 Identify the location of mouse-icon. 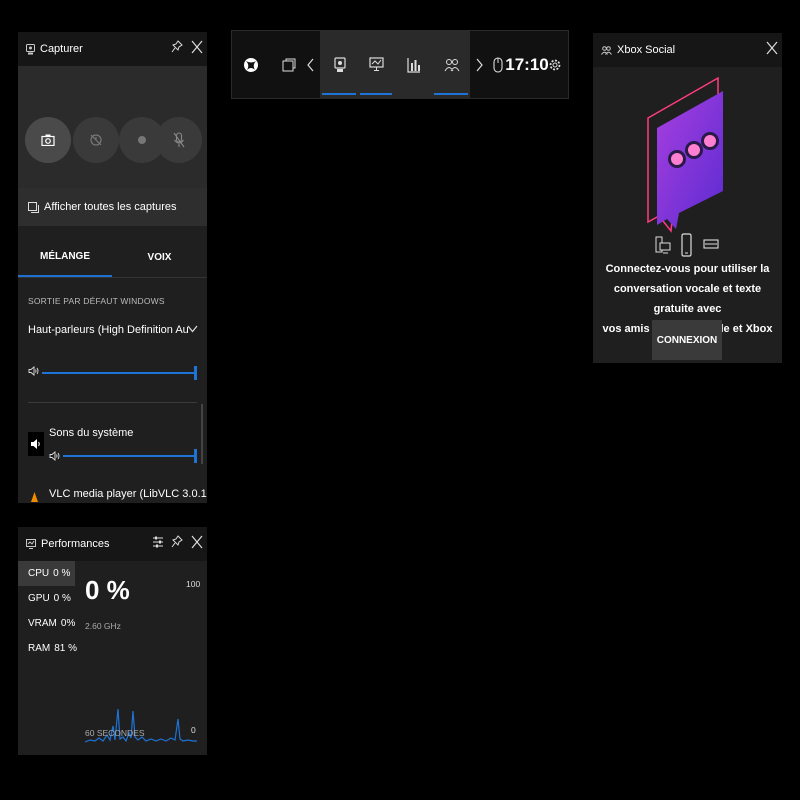
(498, 64).